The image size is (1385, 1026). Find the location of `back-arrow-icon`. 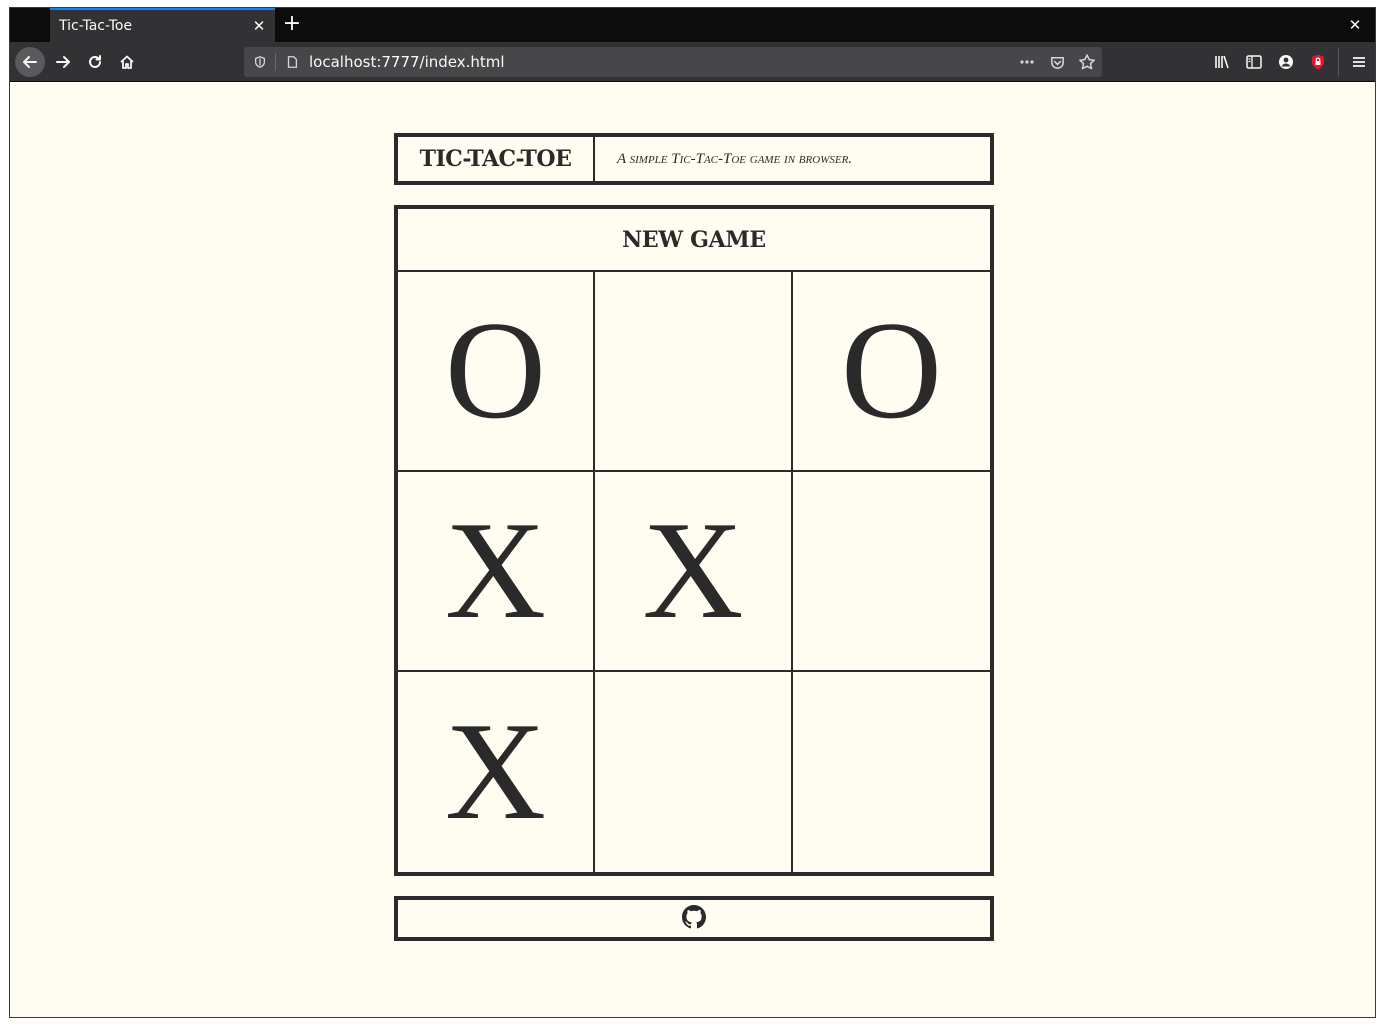

back-arrow-icon is located at coordinates (30, 62).